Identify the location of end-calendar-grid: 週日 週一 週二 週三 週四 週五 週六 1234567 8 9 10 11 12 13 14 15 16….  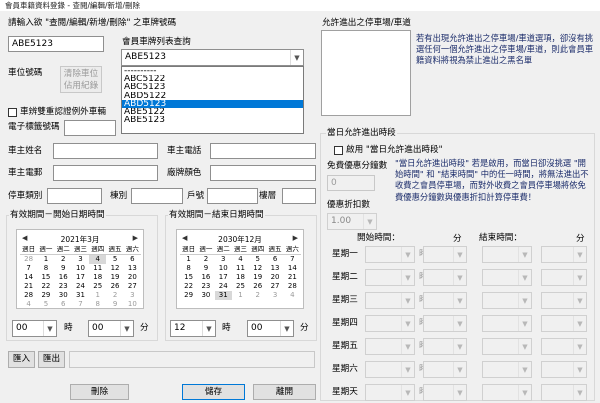
(240, 272).